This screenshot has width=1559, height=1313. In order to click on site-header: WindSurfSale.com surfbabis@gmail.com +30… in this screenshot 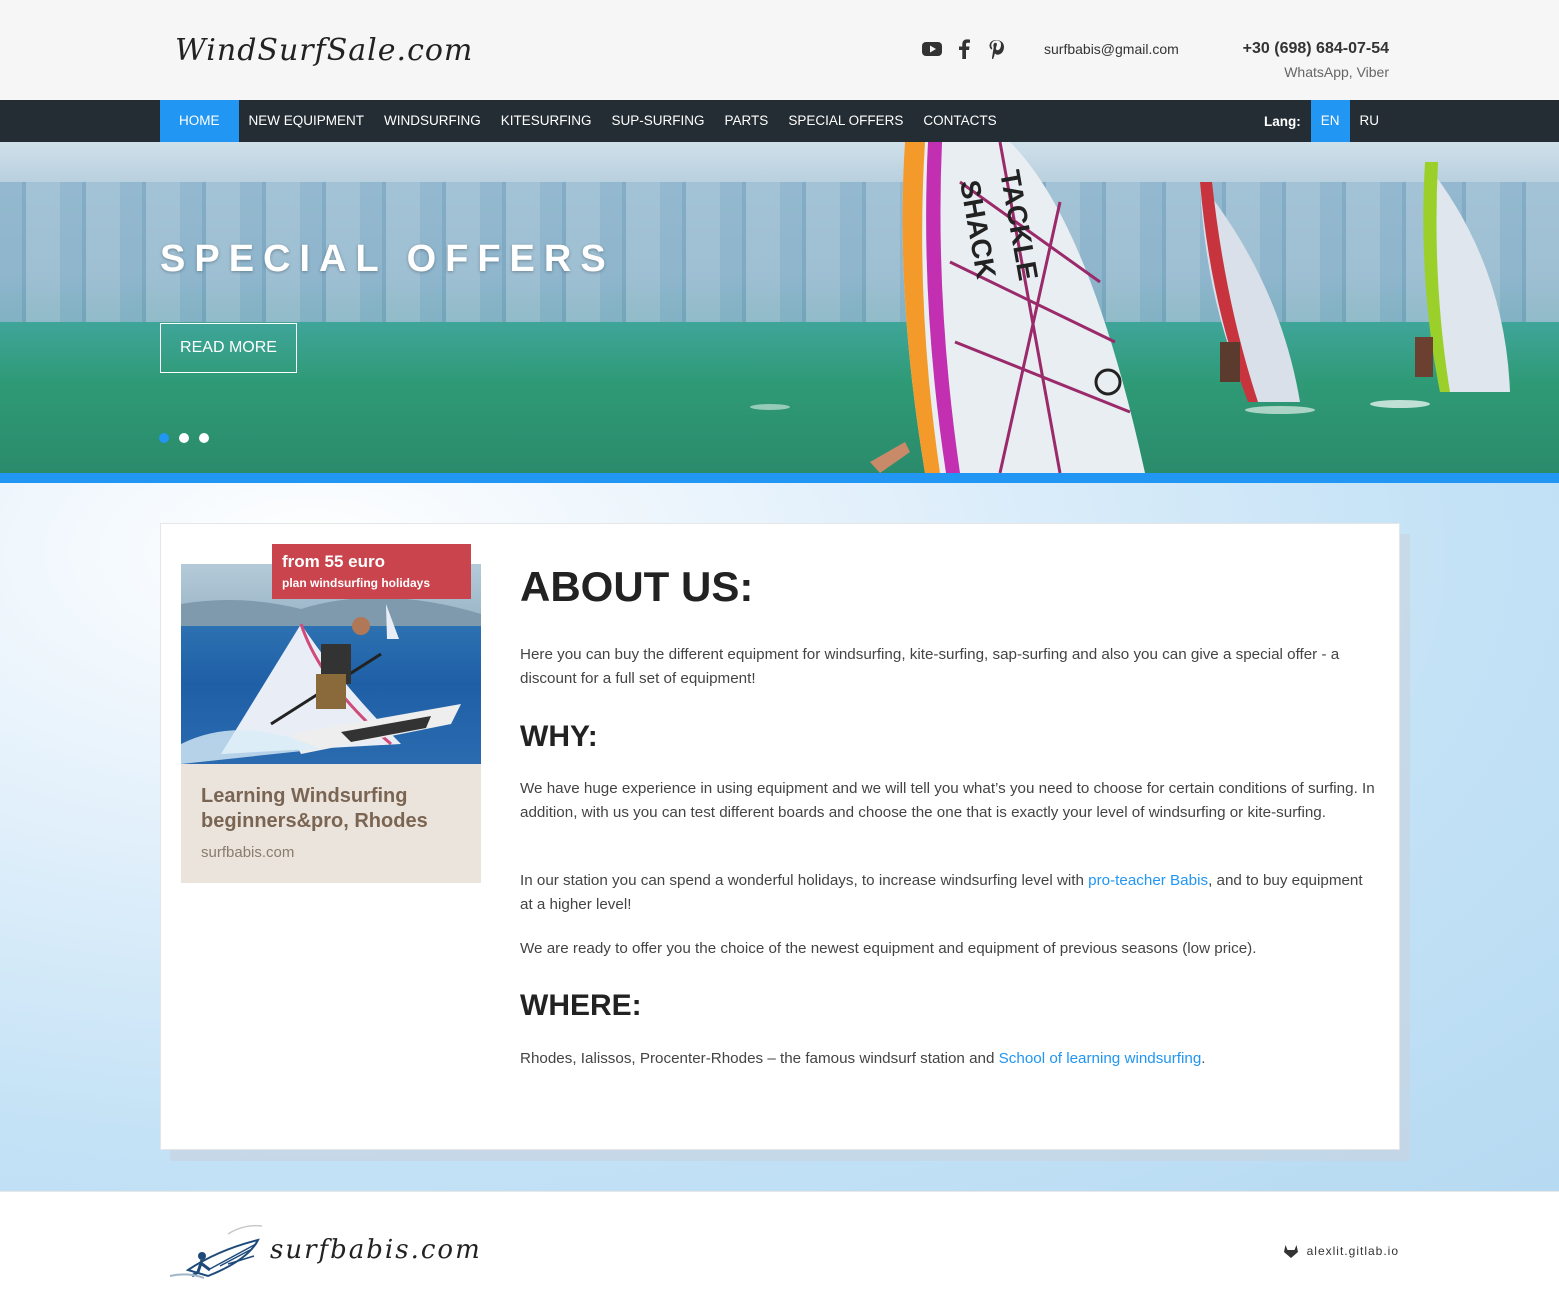, I will do `click(779, 50)`.